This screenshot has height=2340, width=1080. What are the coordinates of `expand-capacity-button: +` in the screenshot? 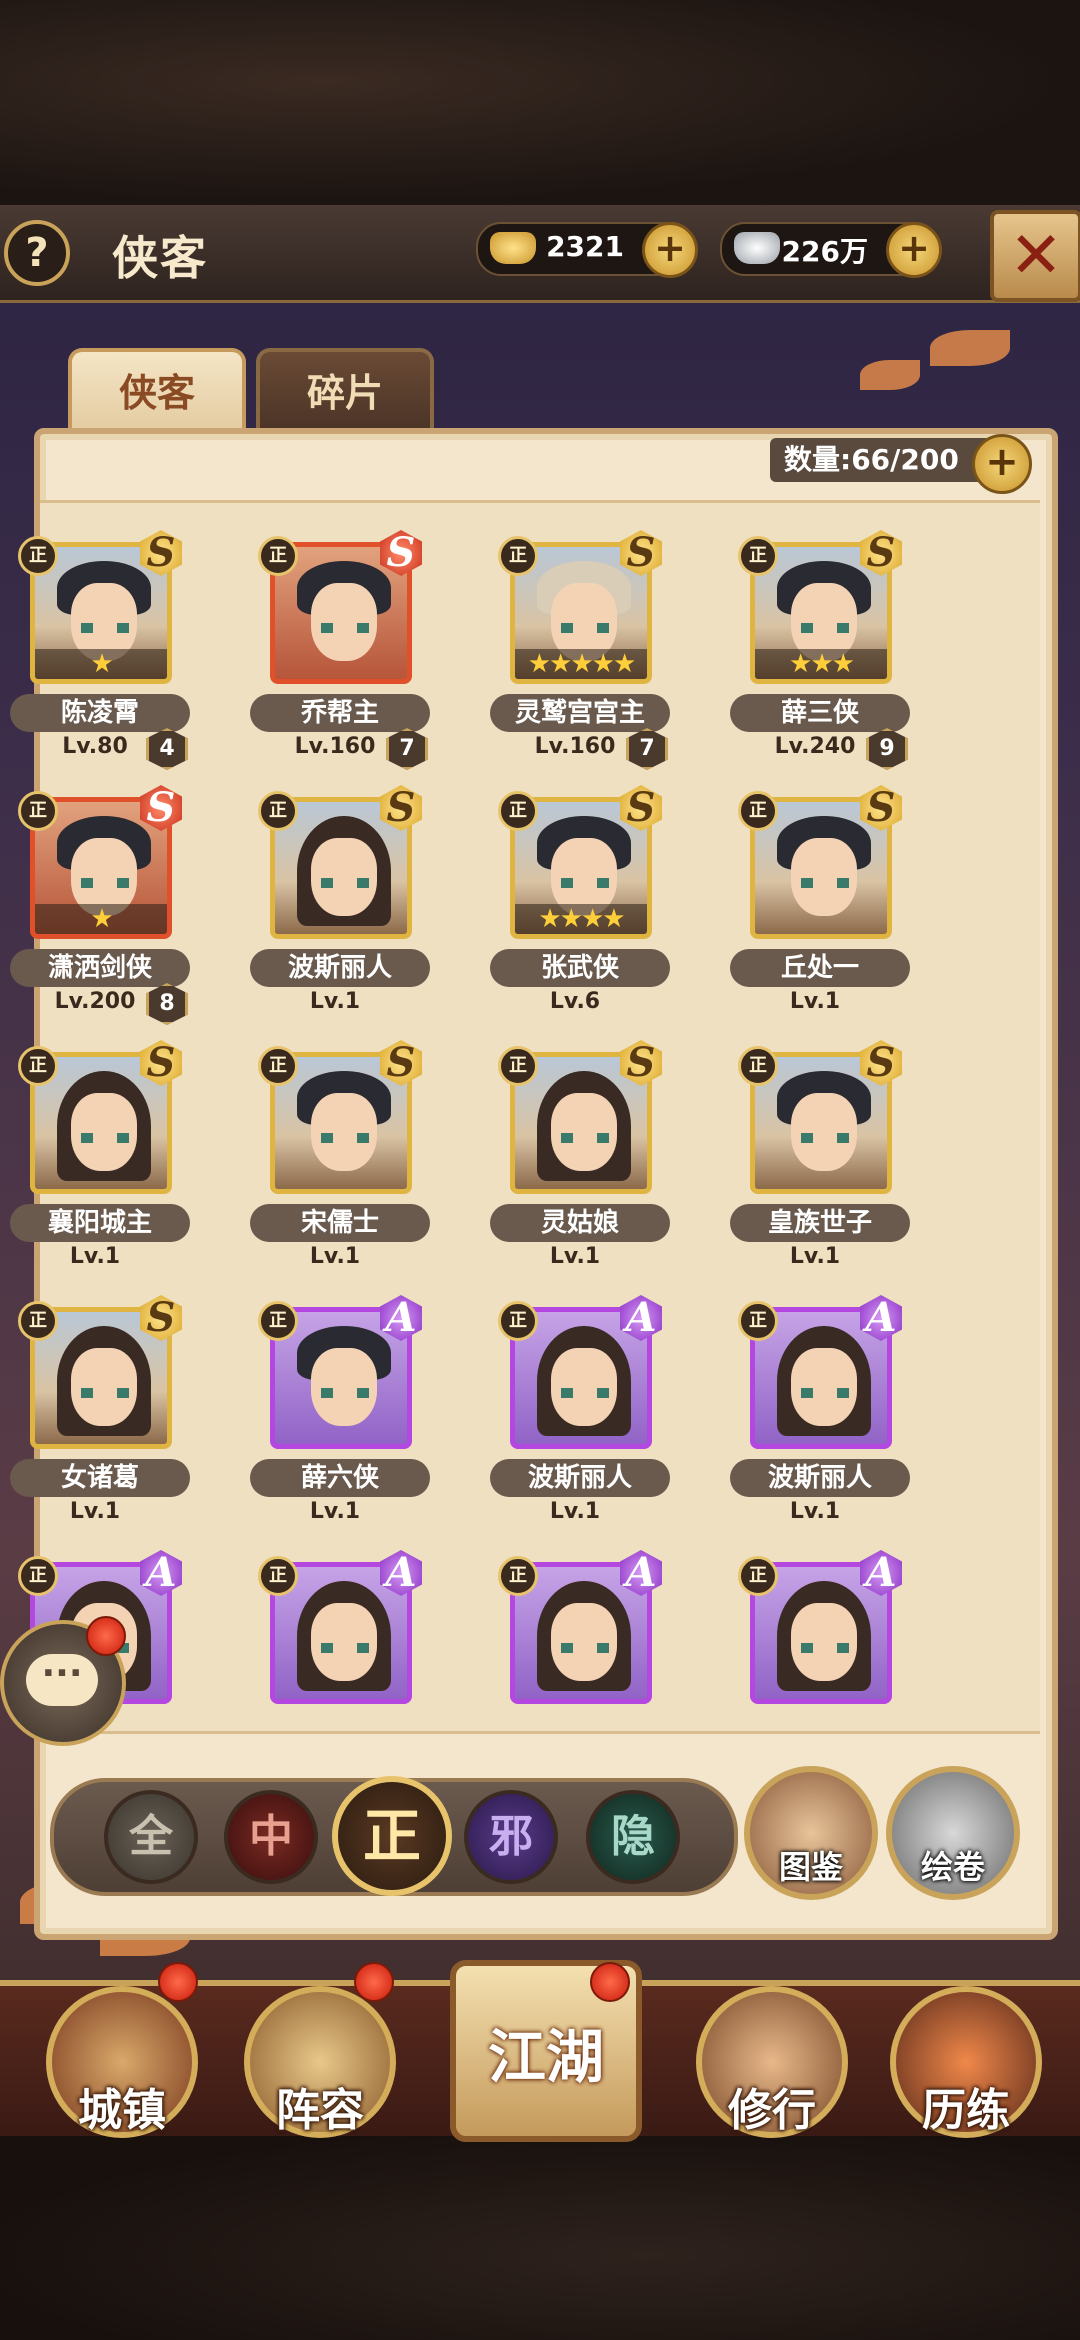 It's located at (1002, 464).